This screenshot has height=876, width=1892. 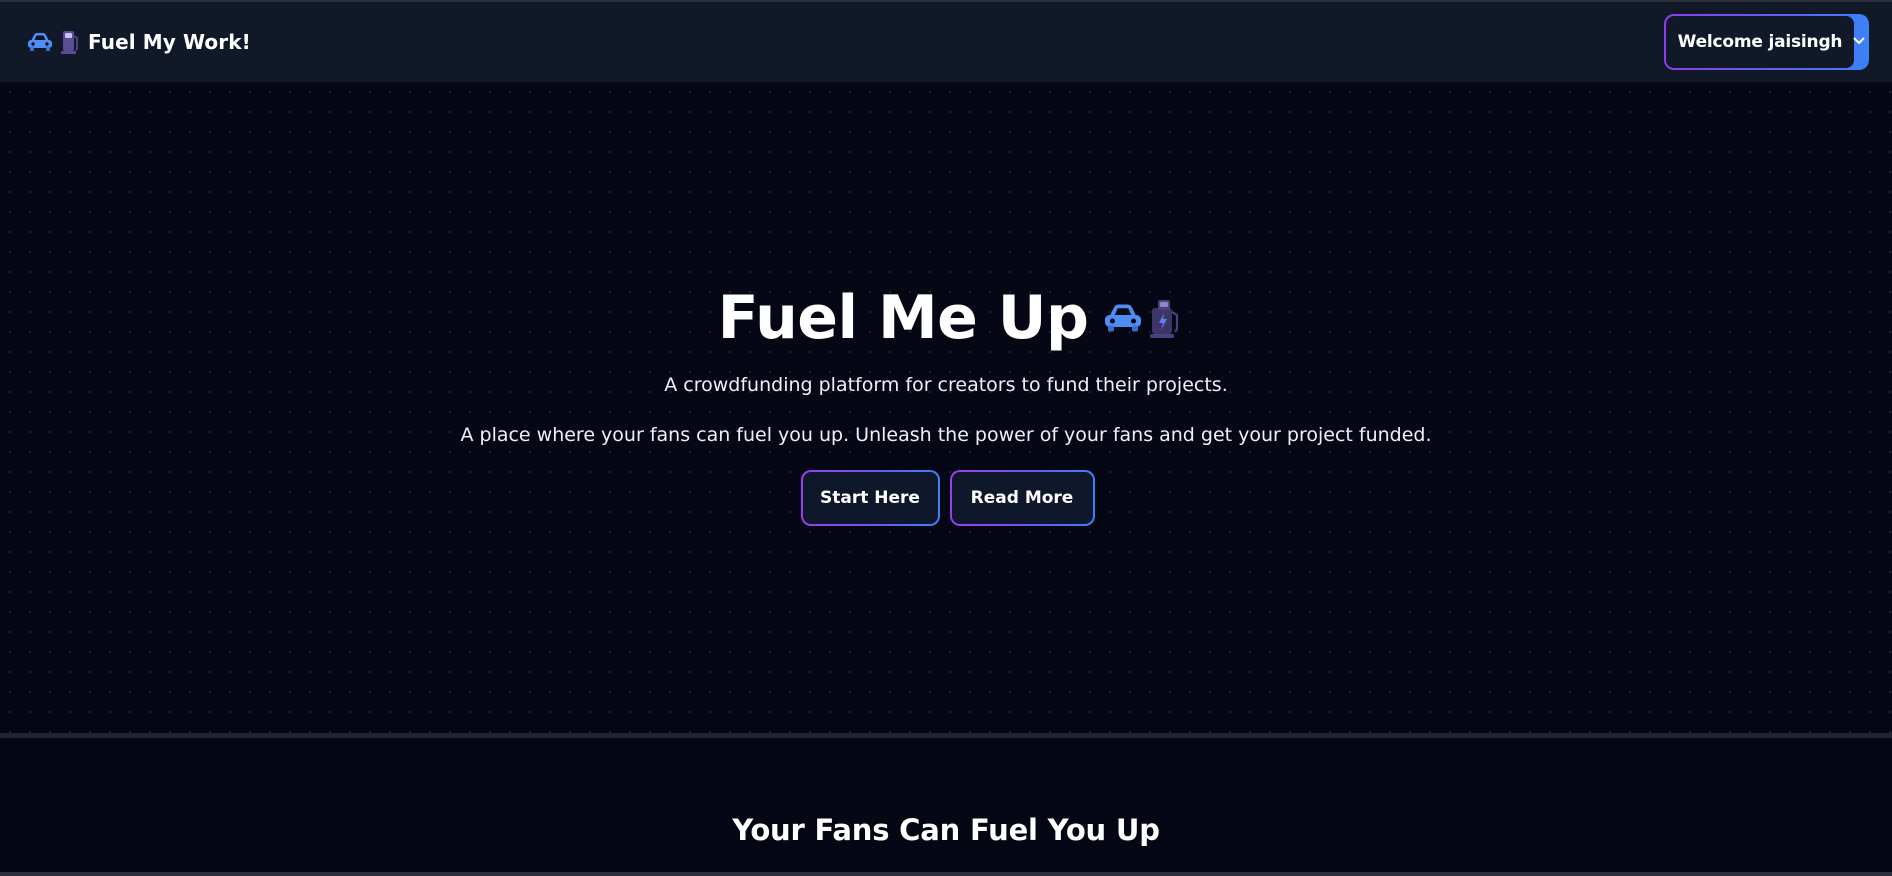 I want to click on read-more-button: Read More, so click(x=1022, y=498).